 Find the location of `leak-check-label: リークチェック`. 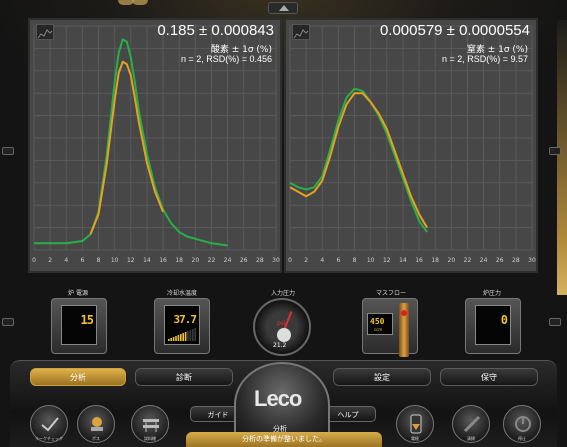

leak-check-label: リークチェック is located at coordinates (49, 438).